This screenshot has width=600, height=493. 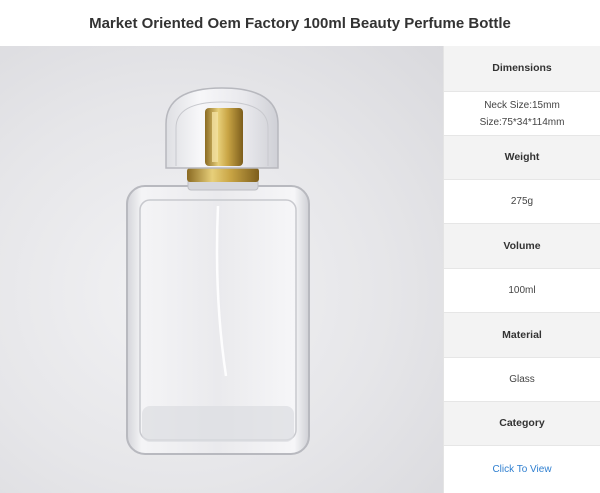 I want to click on material-label: Material, so click(x=522, y=335).